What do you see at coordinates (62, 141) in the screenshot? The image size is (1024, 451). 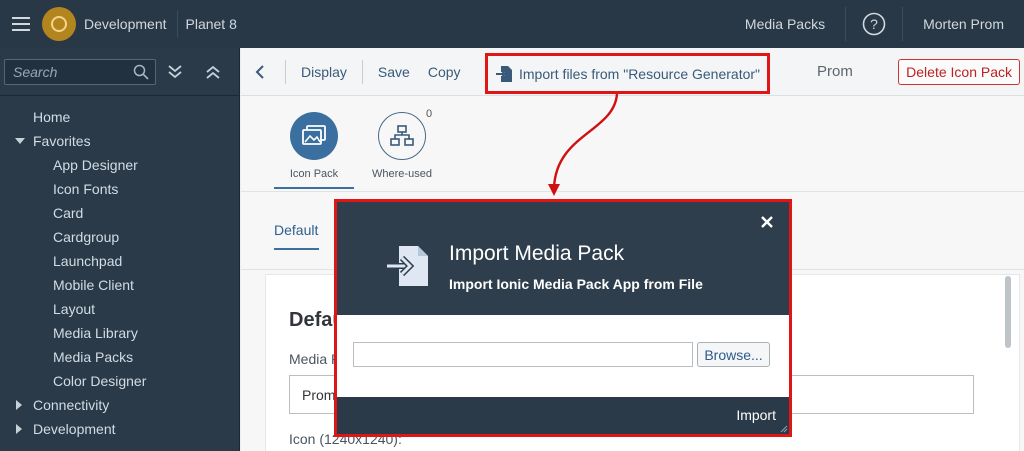 I see `nav-label: Favorites` at bounding box center [62, 141].